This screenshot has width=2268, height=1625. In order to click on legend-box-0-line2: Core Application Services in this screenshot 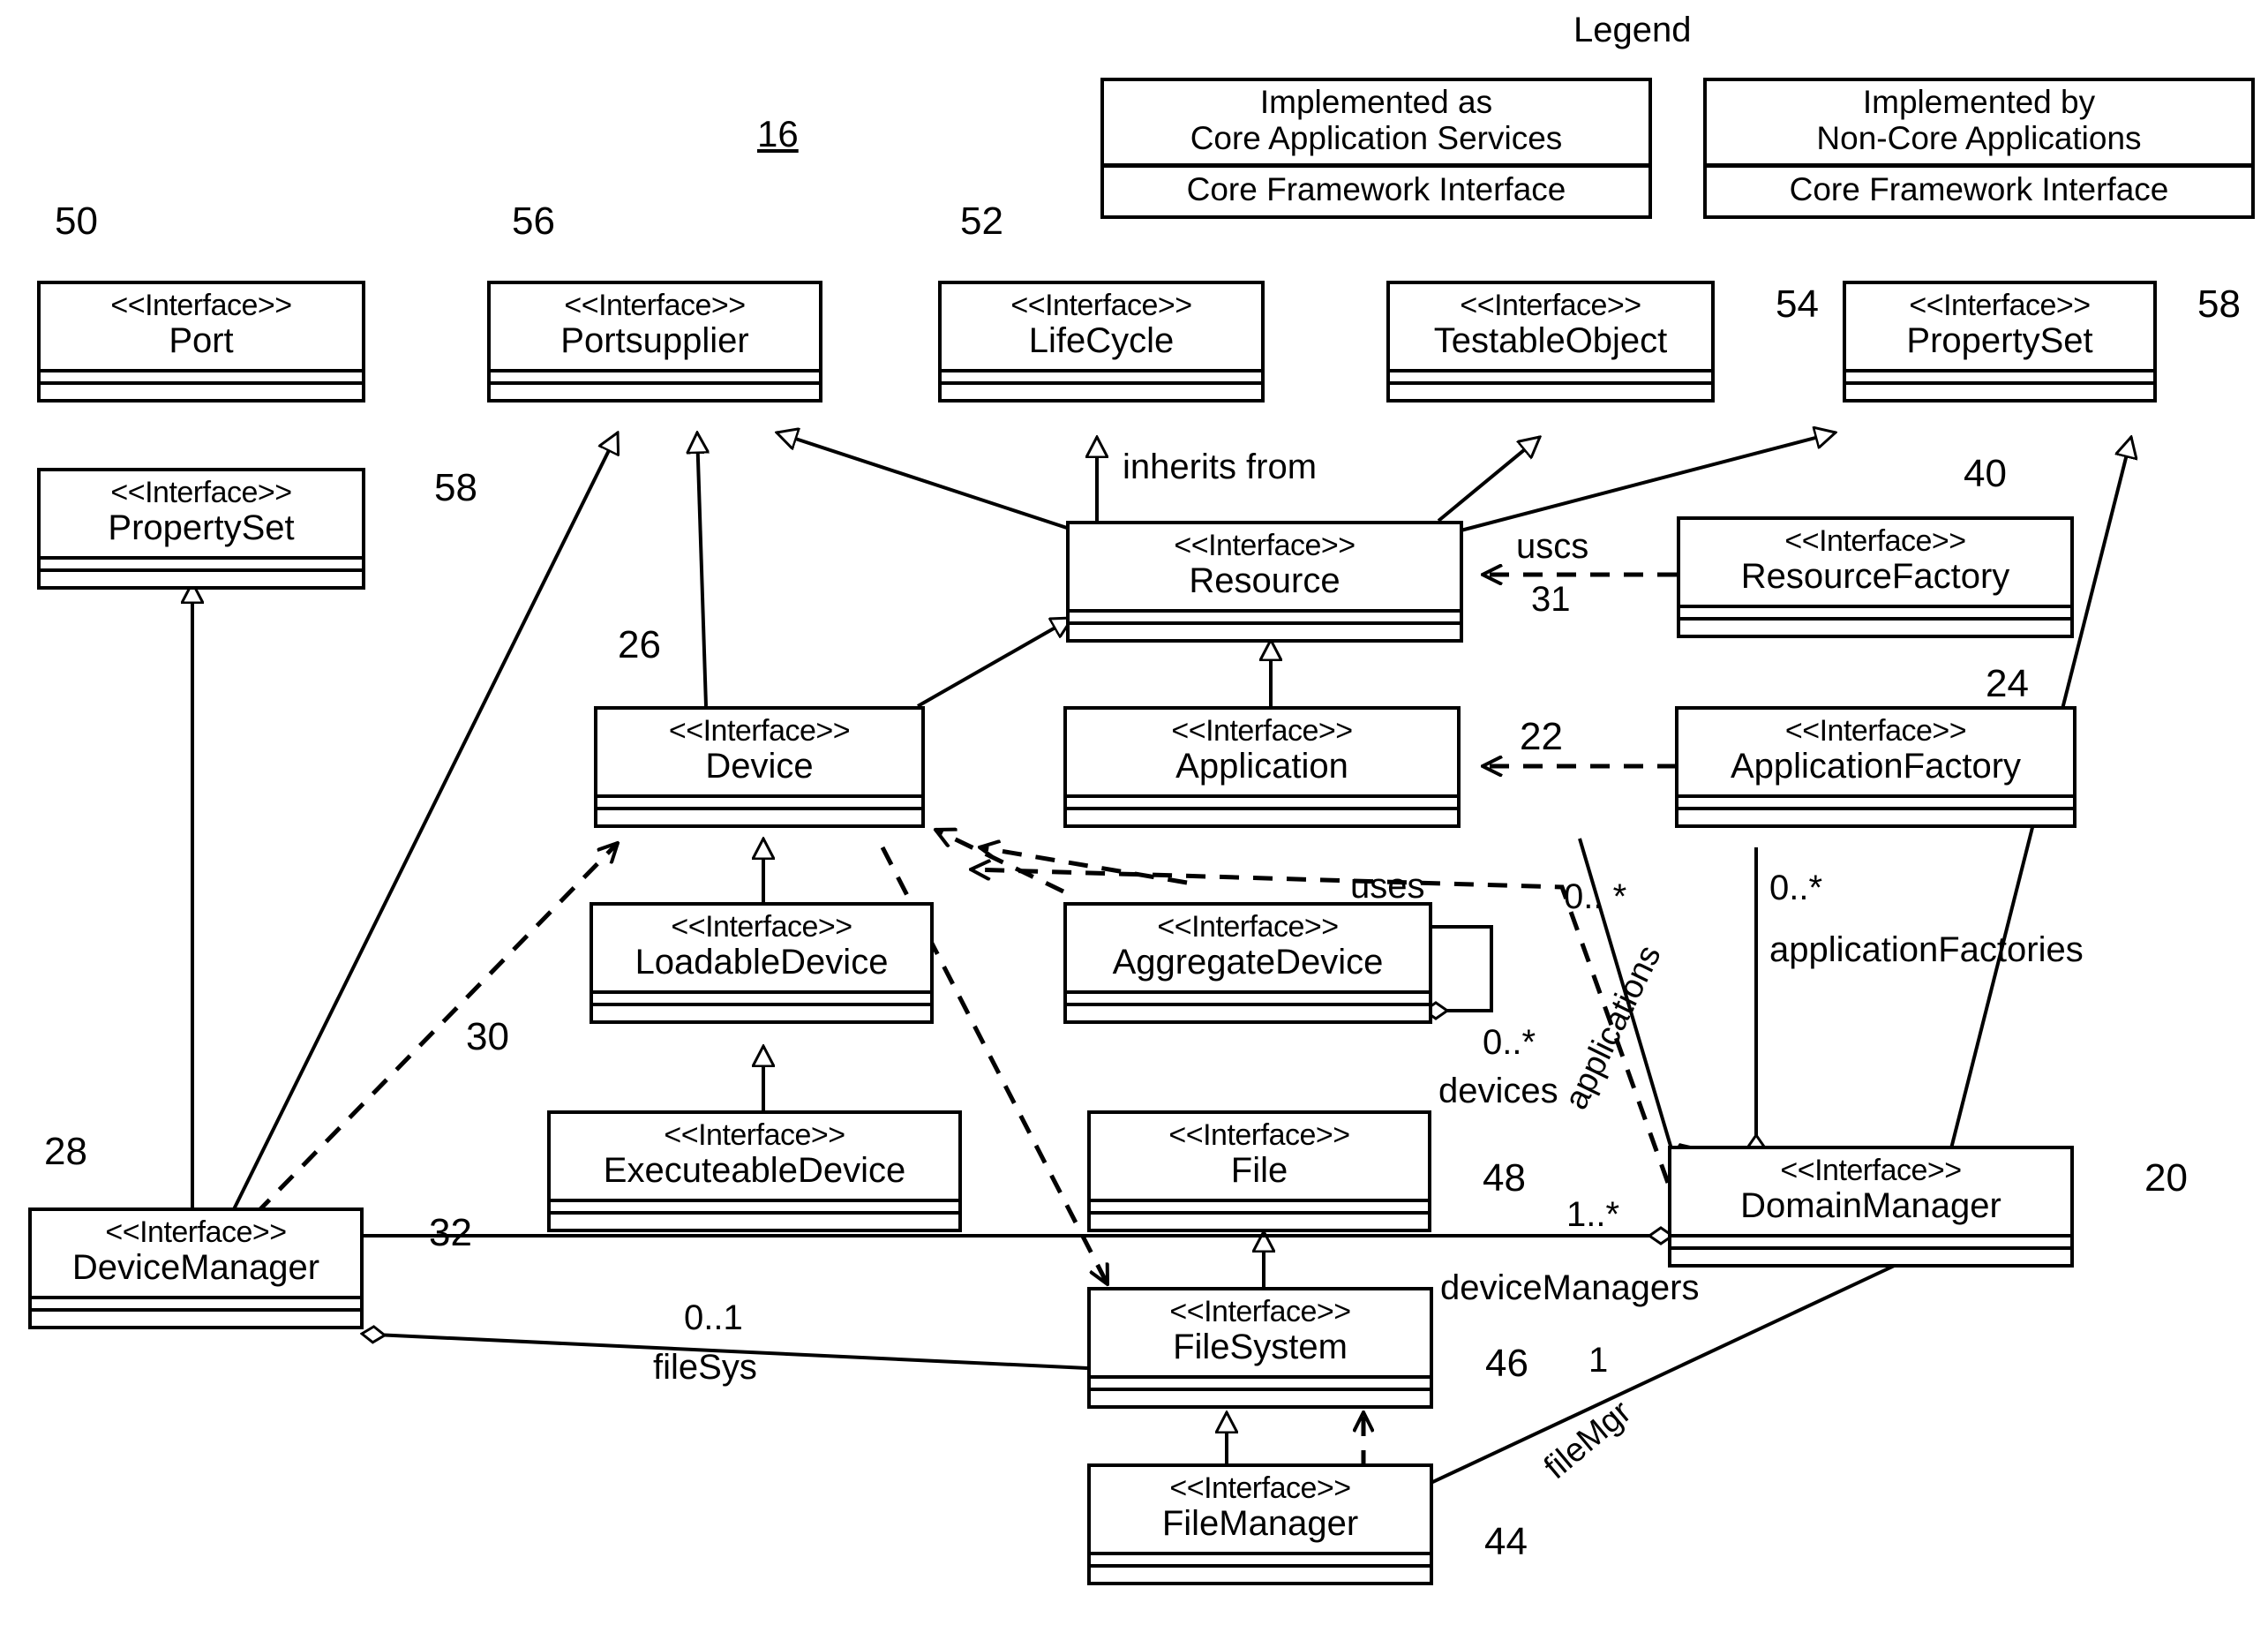, I will do `click(1376, 137)`.